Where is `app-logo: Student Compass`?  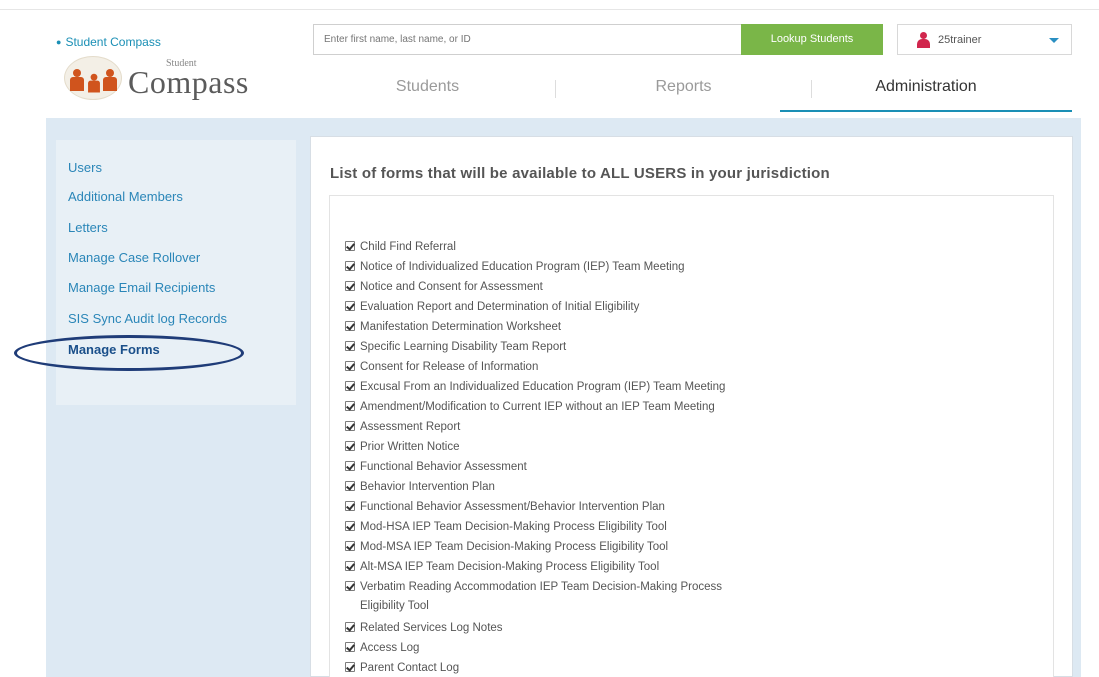 app-logo: Student Compass is located at coordinates (164, 79).